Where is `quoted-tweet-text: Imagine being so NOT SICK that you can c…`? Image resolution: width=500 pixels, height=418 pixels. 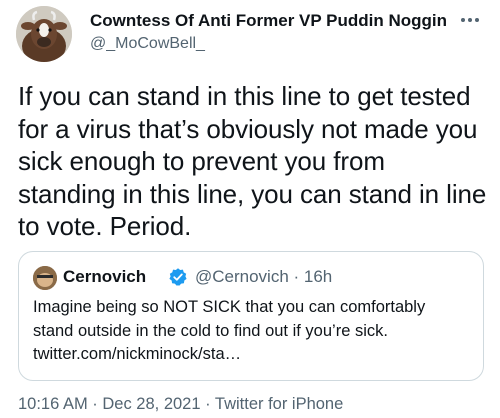
quoted-tweet-text: Imagine being so NOT SICK that you can c… is located at coordinates (253, 331).